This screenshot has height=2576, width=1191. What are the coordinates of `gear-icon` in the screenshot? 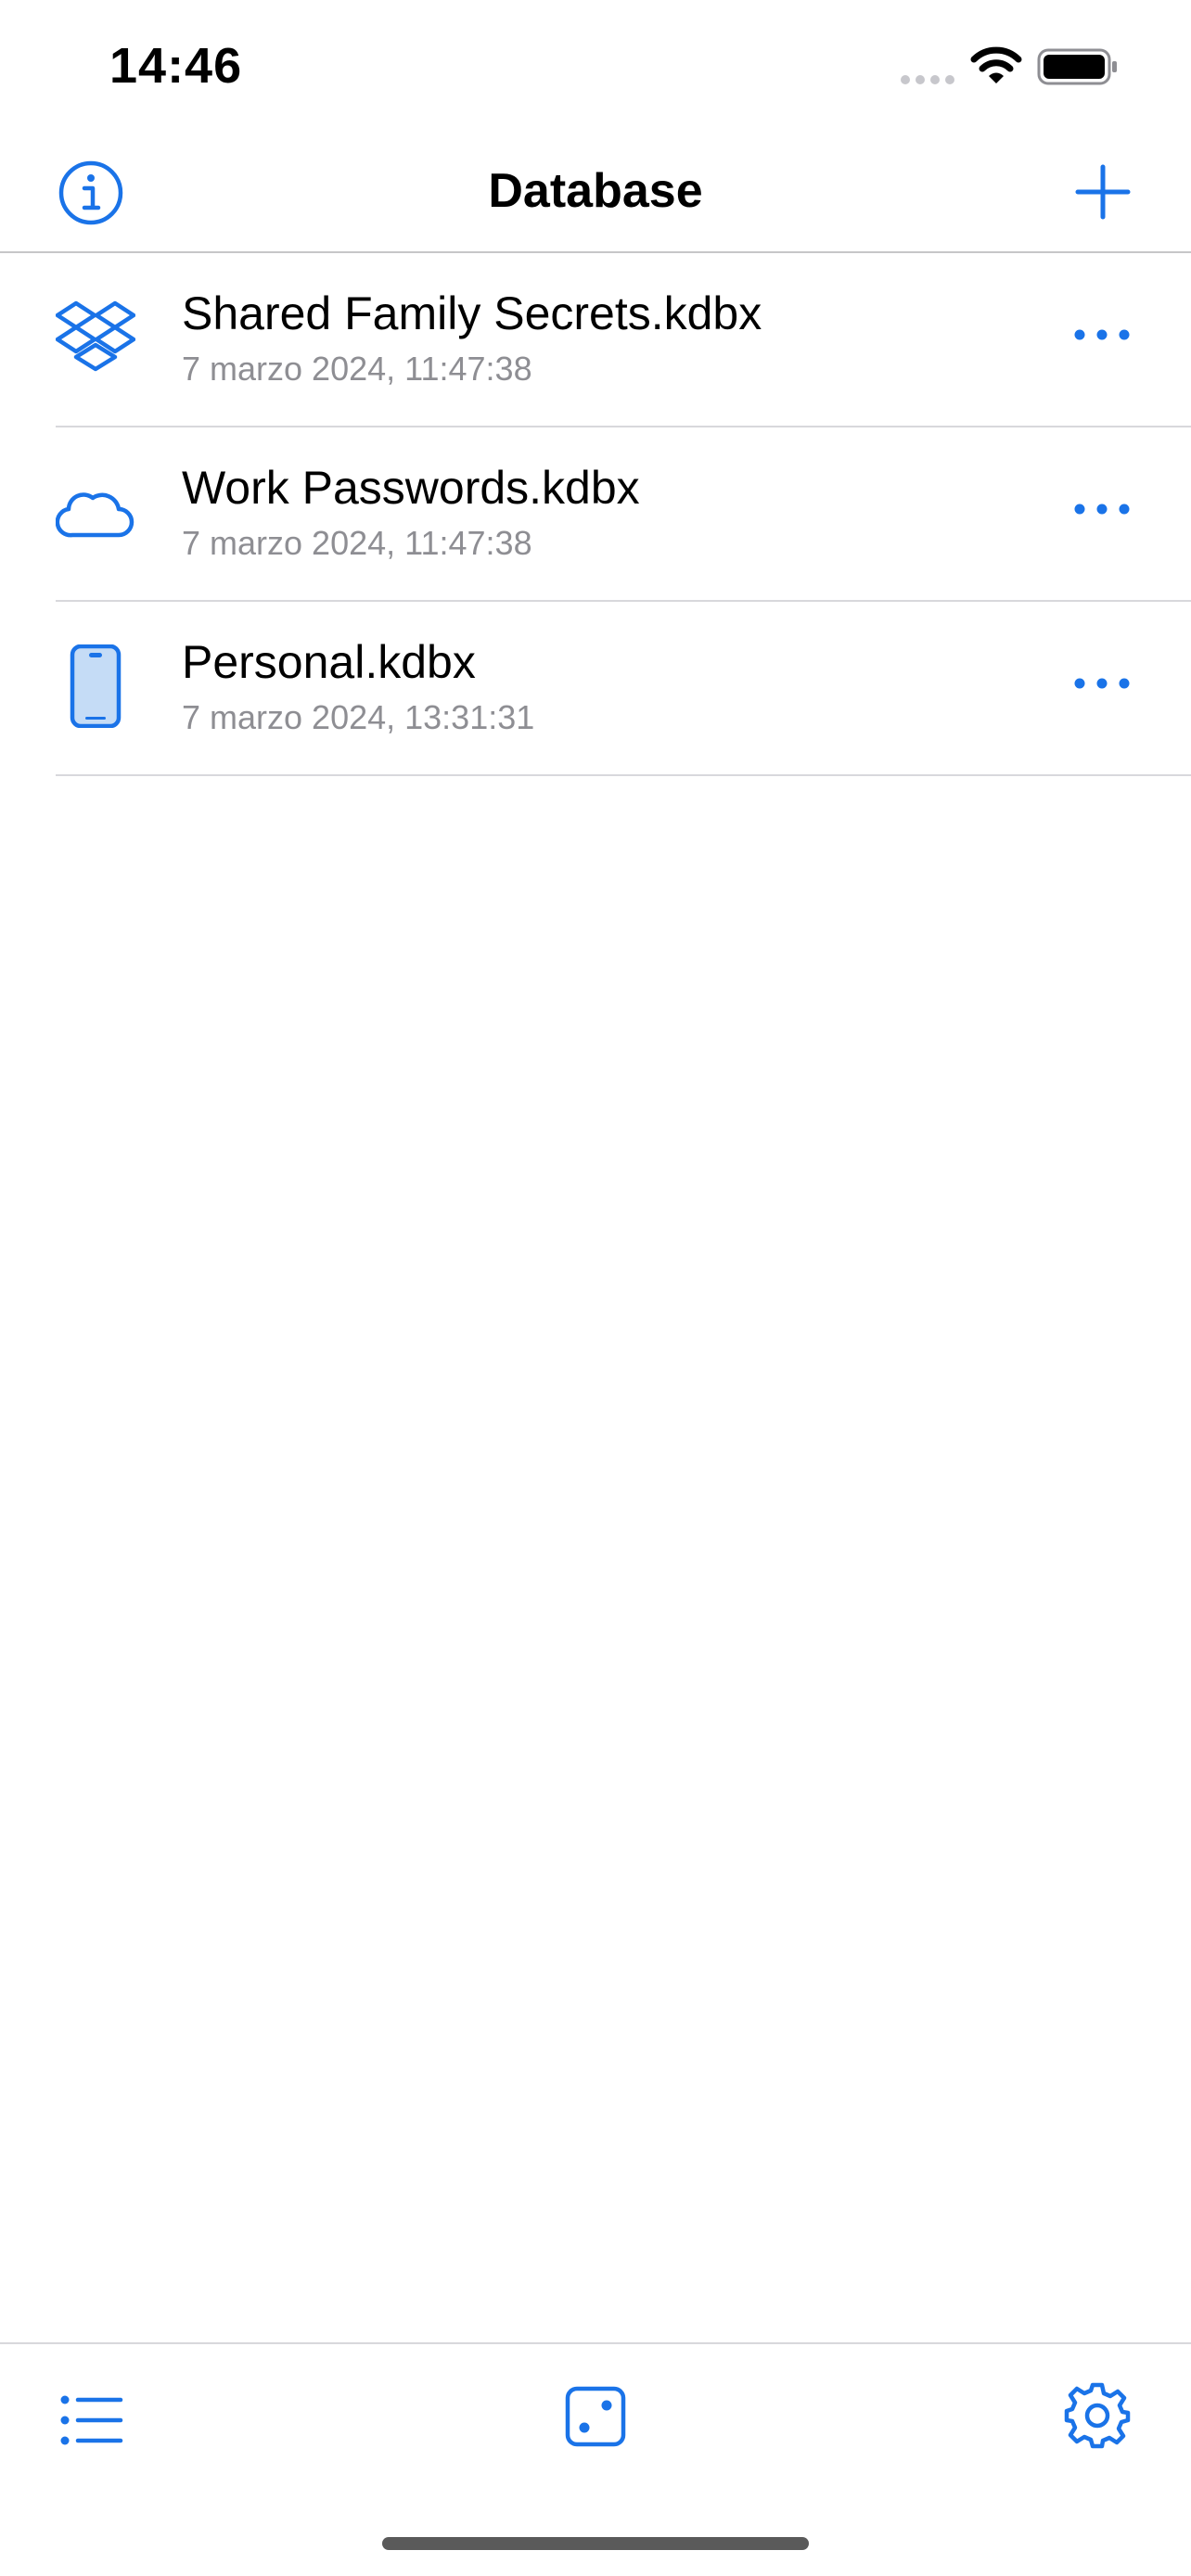 It's located at (1097, 2415).